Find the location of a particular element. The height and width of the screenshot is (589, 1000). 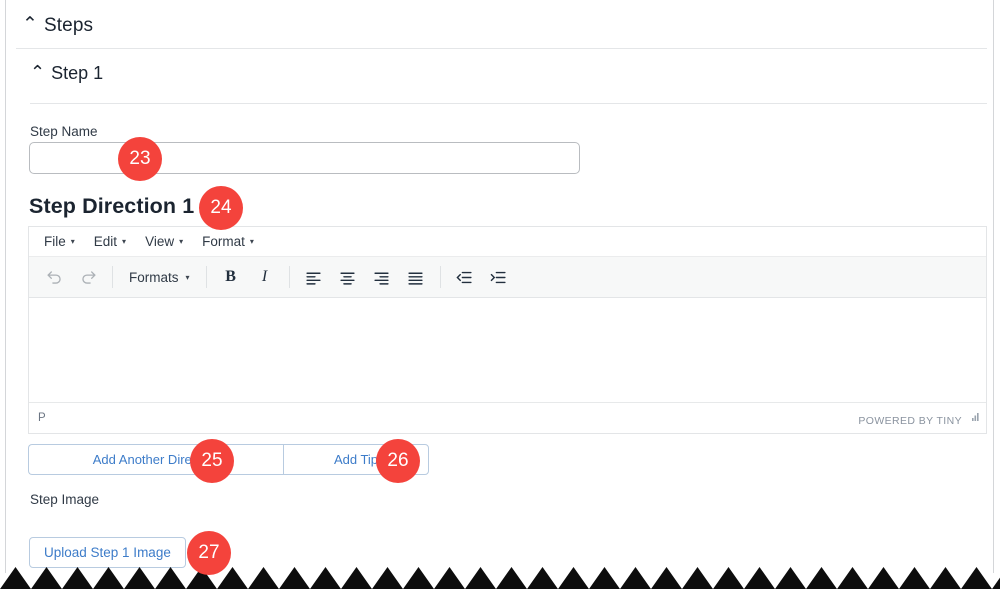

annotation-badge-23: 23 is located at coordinates (140, 159).